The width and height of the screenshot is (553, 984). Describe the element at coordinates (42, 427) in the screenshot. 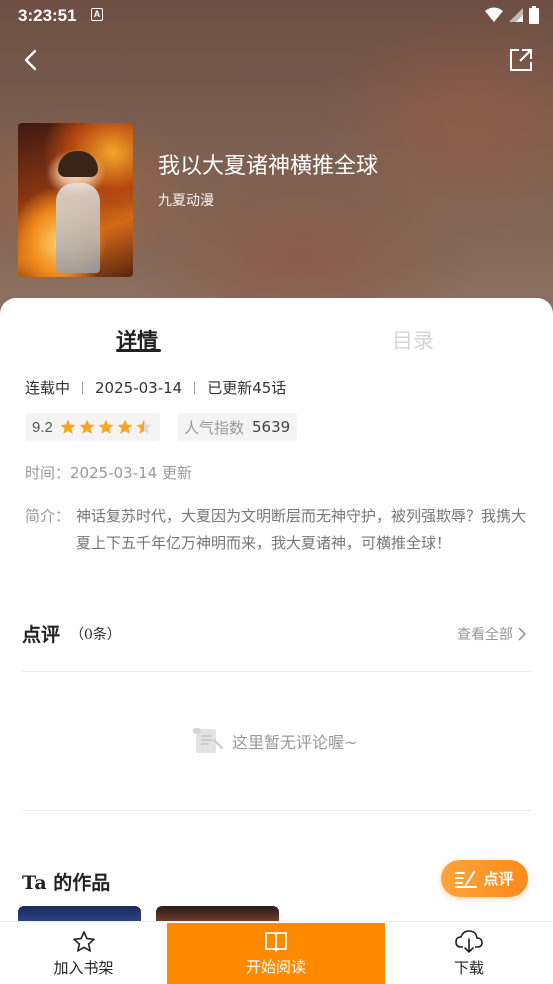

I see `rating-score: 9.2` at that location.